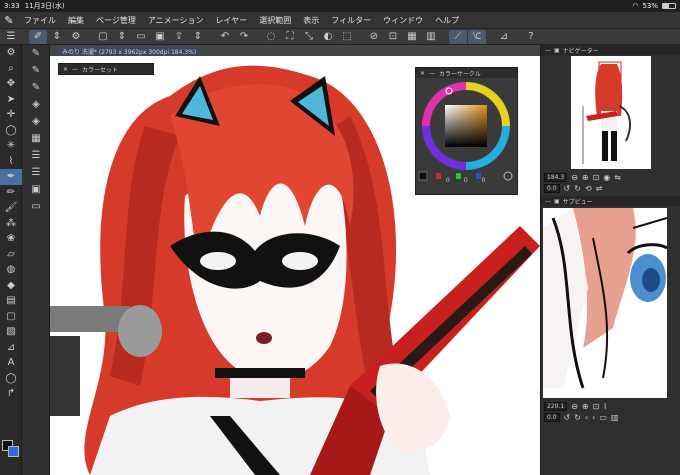 The height and width of the screenshot is (475, 680). What do you see at coordinates (232, 20) in the screenshot?
I see `menu-layer: レイヤー` at bounding box center [232, 20].